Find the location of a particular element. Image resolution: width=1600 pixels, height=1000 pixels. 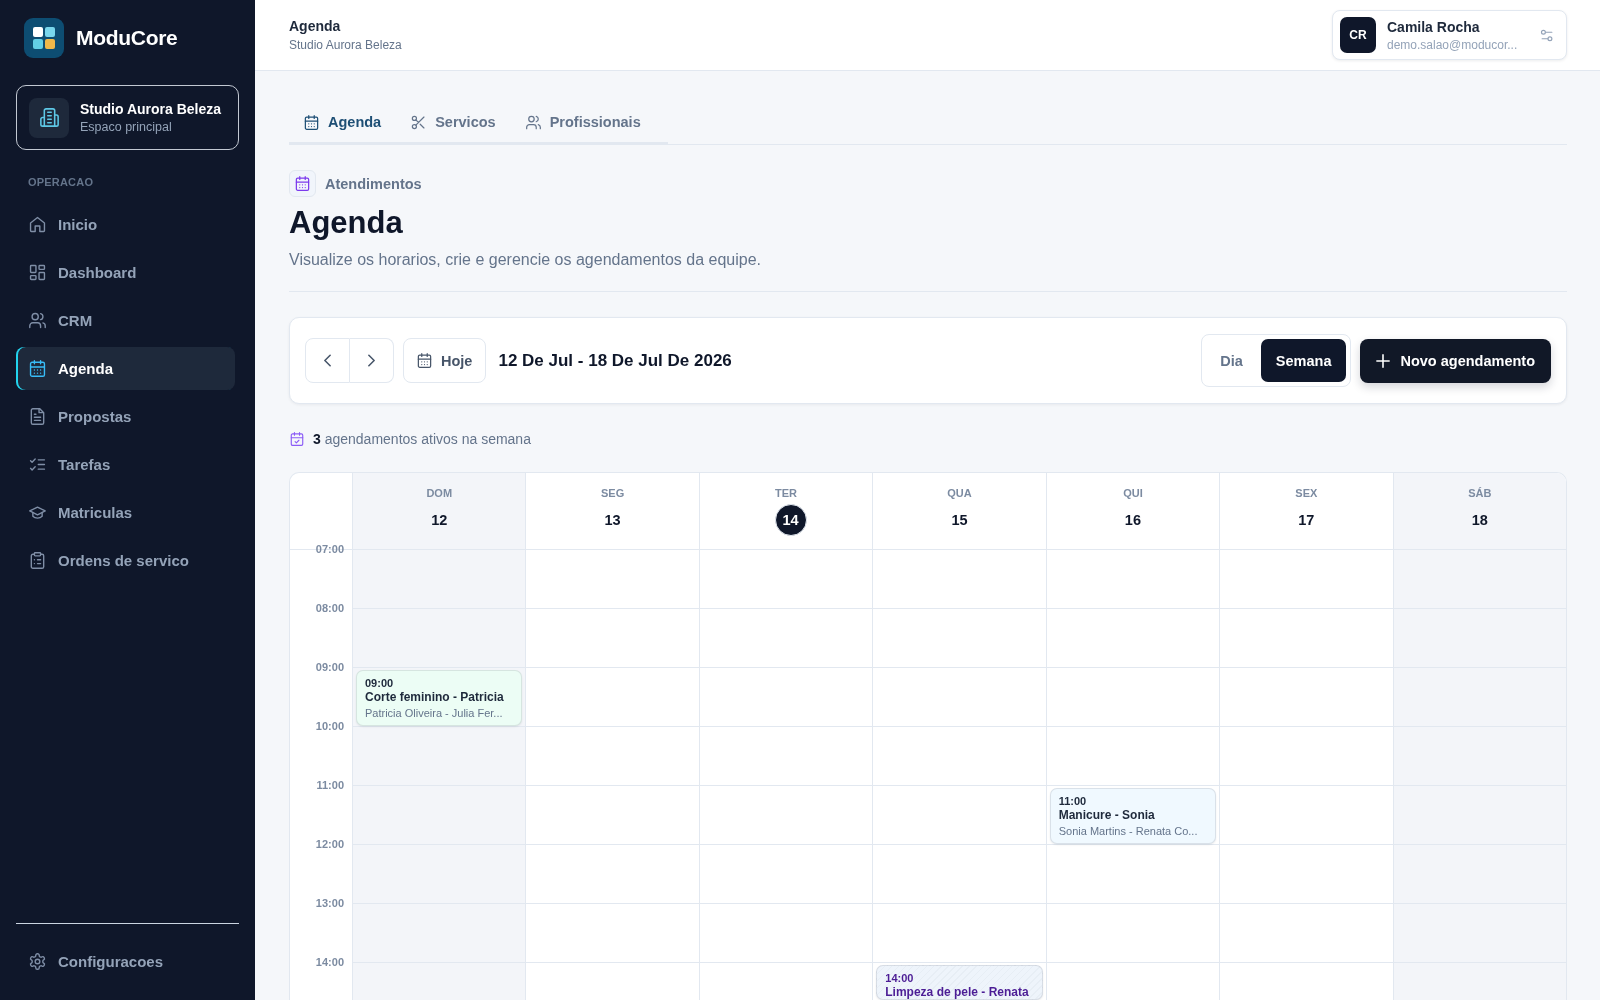

workspace-name: Studio Aurora Beleza is located at coordinates (151, 109).